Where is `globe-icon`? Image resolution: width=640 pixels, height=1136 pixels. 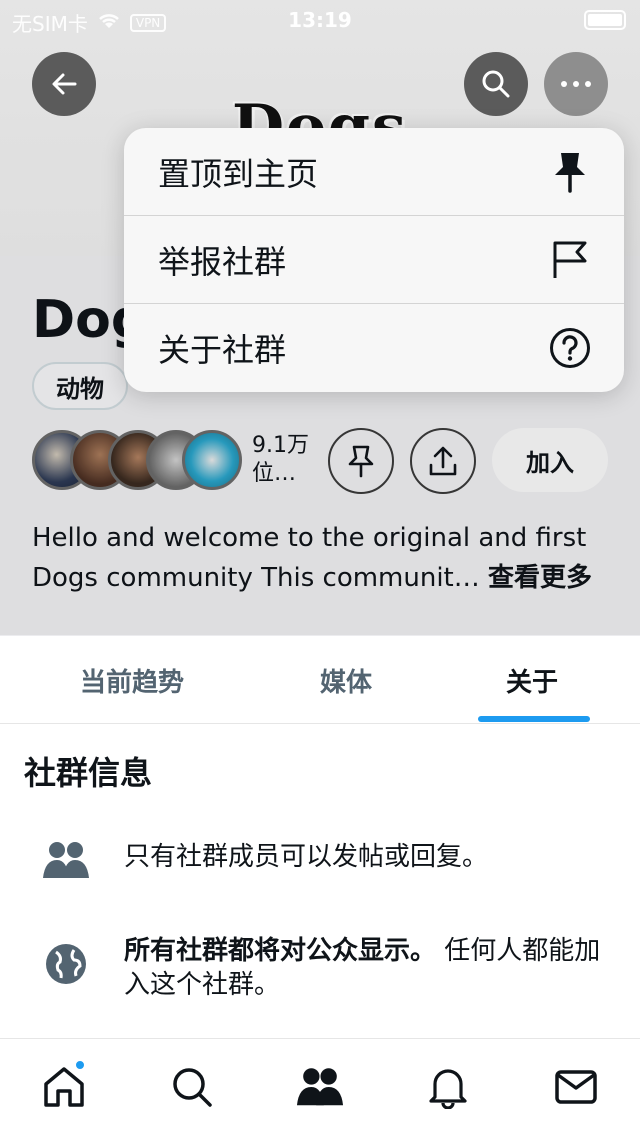
globe-icon is located at coordinates (66, 964).